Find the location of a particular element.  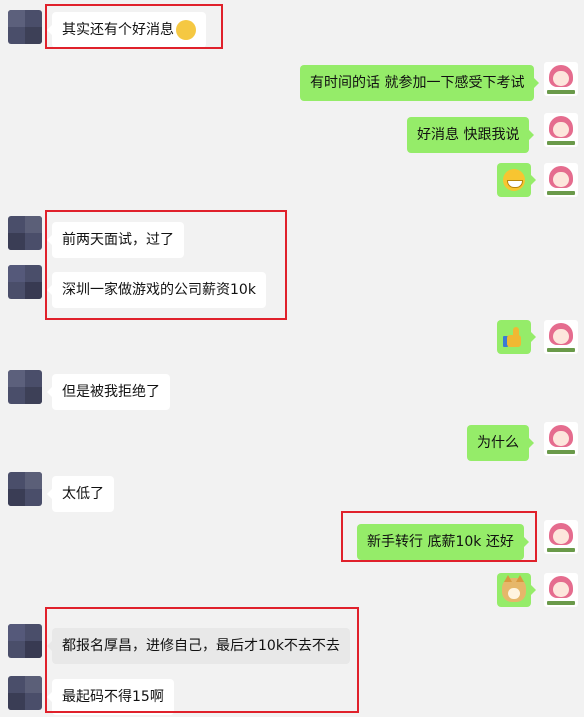

message-bubble: 为什么 is located at coordinates (500, 443).